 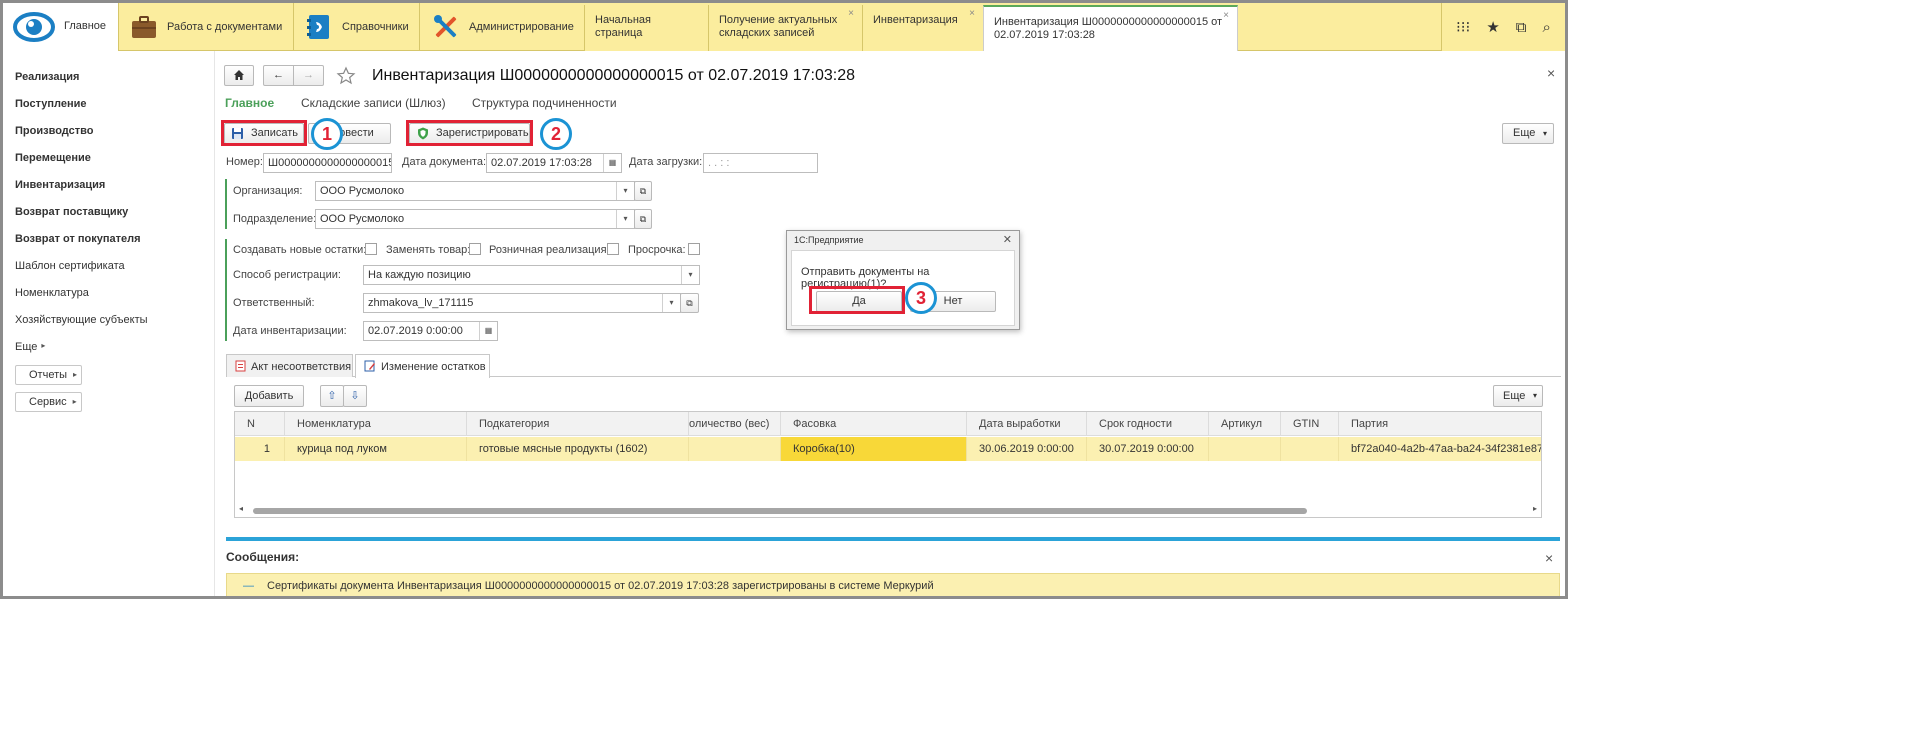 I want to click on sidebar-more: Еще, so click(x=32, y=347).